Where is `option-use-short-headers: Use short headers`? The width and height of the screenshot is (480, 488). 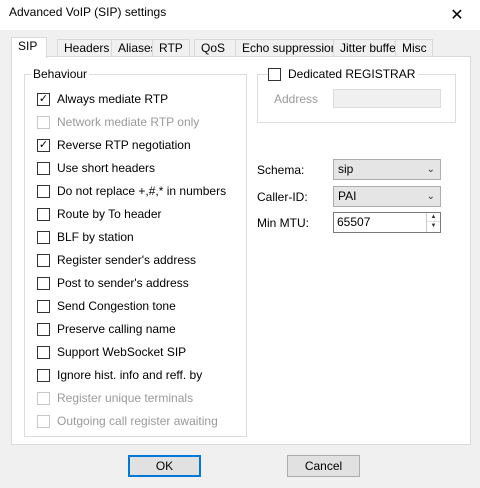 option-use-short-headers: Use short headers is located at coordinates (96, 168).